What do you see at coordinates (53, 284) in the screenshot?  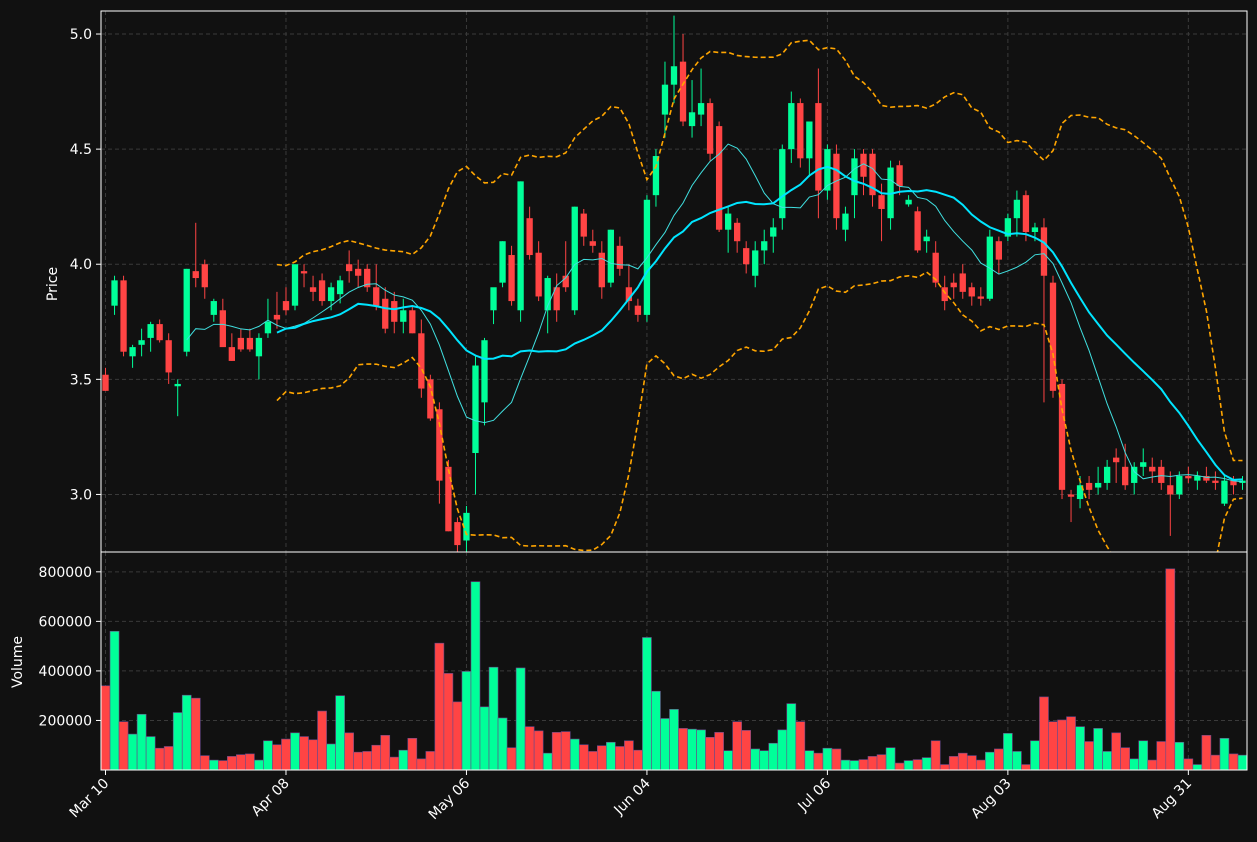 I see `price-axis-label: Price` at bounding box center [53, 284].